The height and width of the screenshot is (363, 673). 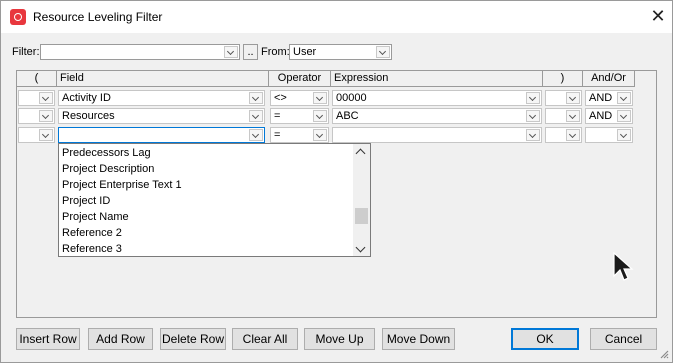 What do you see at coordinates (265, 339) in the screenshot?
I see `clear-all-button: Clear All` at bounding box center [265, 339].